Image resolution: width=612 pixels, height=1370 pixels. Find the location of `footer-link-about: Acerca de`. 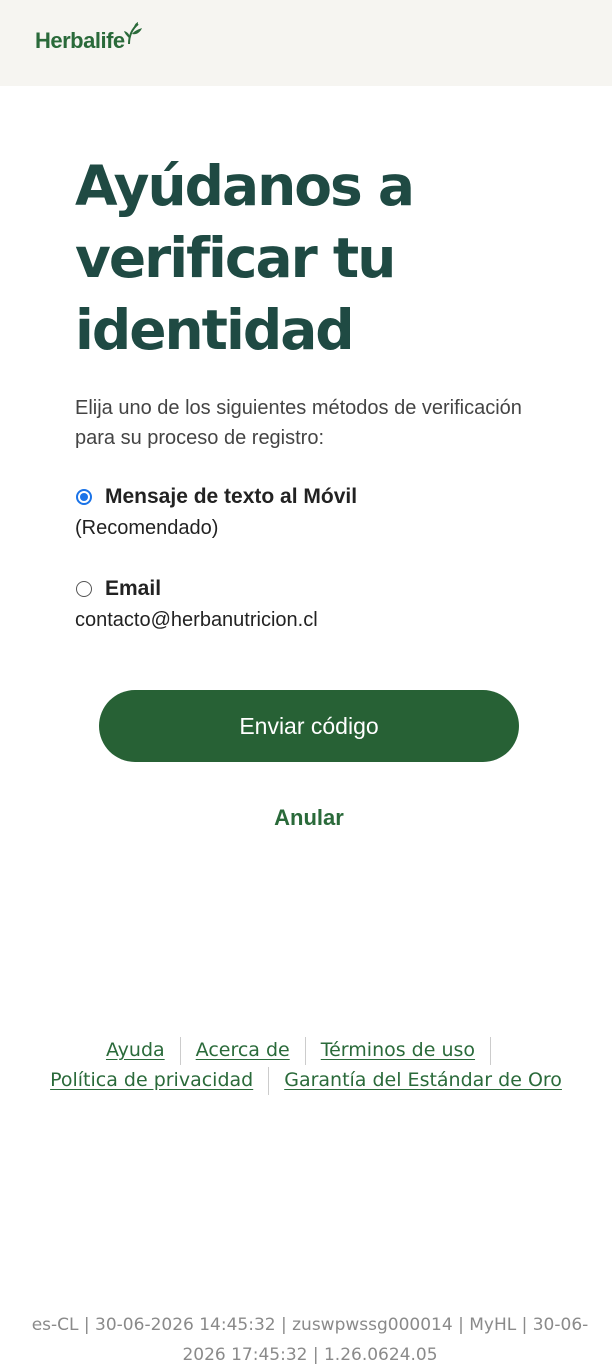

footer-link-about: Acerca de is located at coordinates (243, 1050).